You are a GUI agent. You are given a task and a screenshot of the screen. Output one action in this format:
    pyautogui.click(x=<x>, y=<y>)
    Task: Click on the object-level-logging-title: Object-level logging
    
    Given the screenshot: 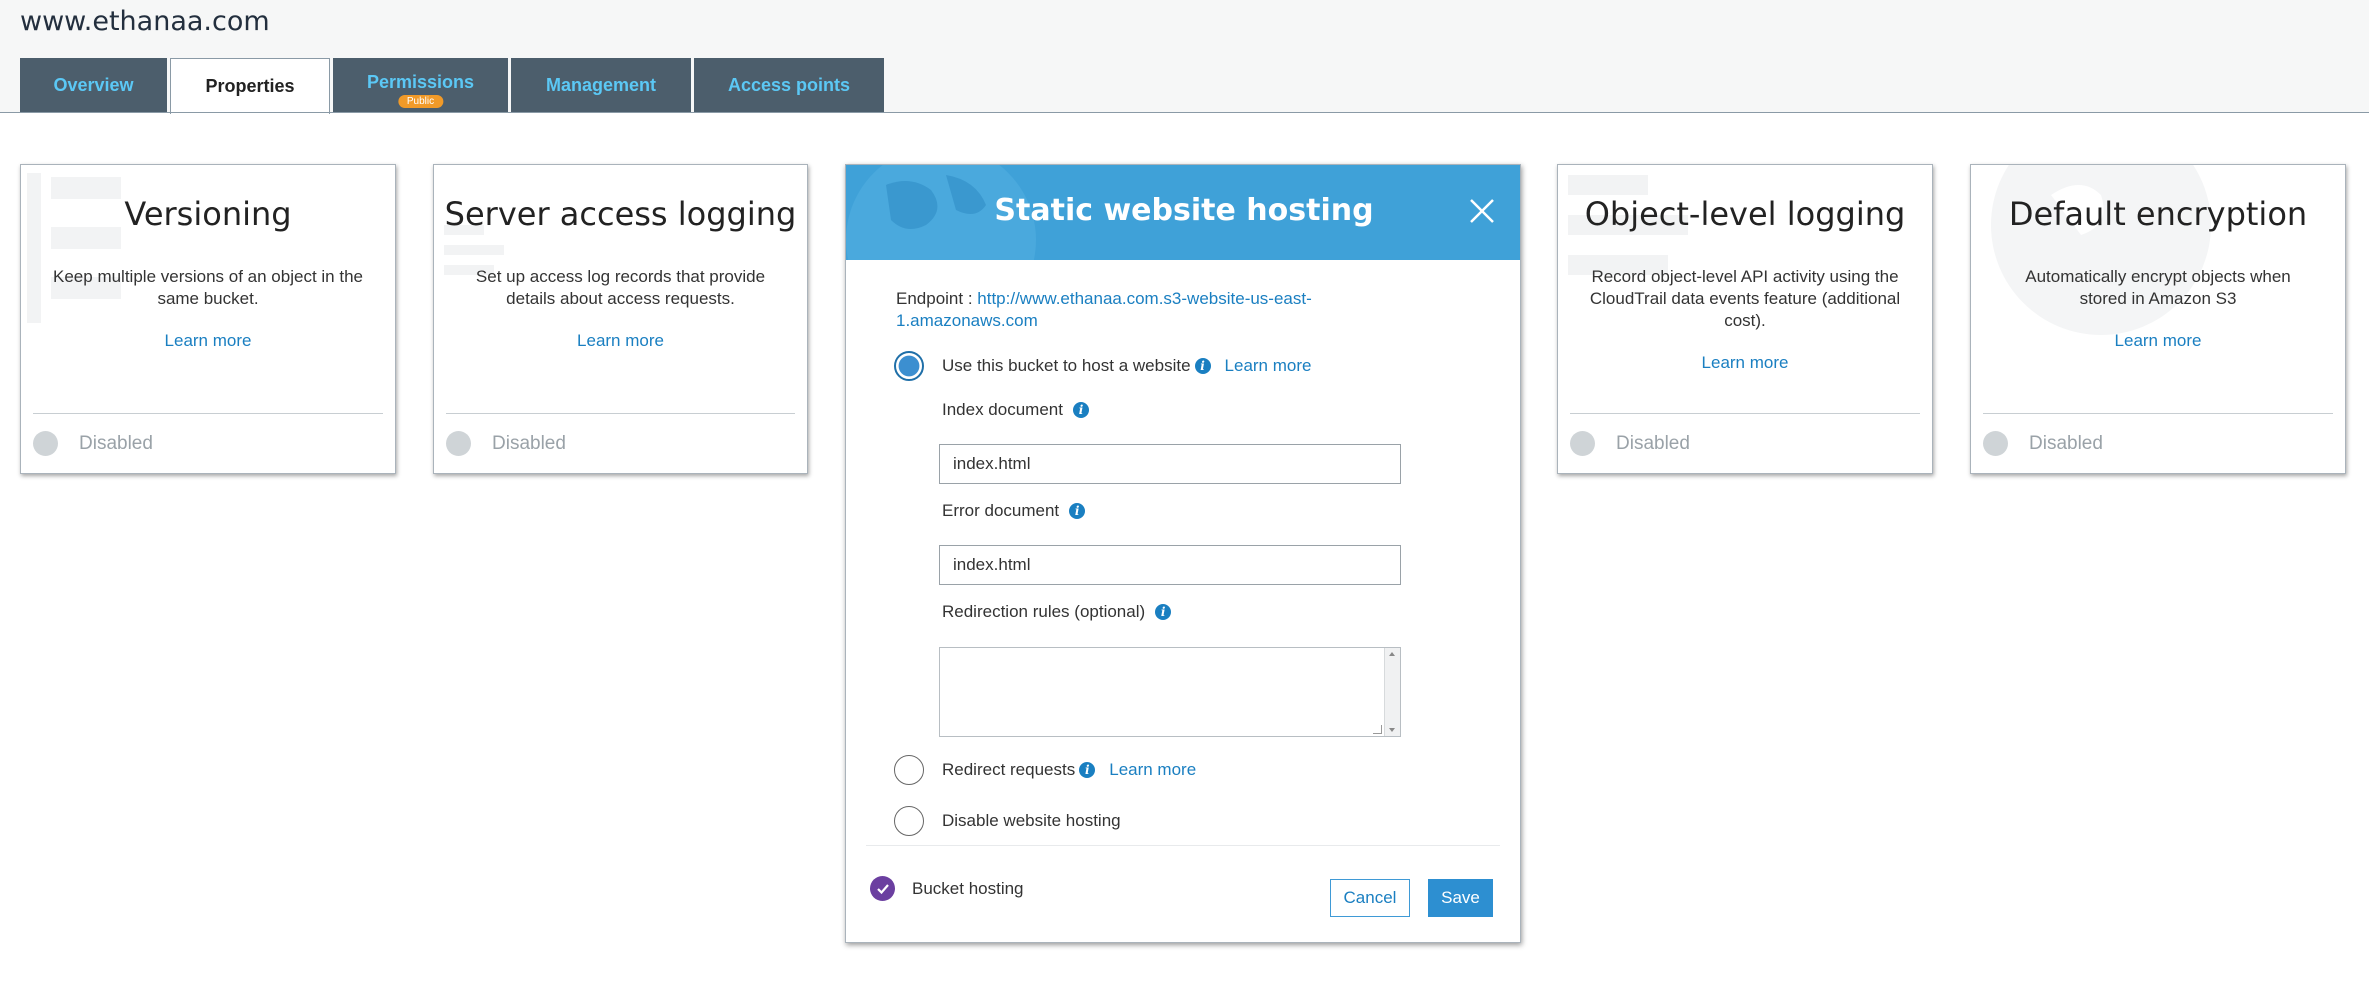 What is the action you would take?
    pyautogui.click(x=1745, y=214)
    